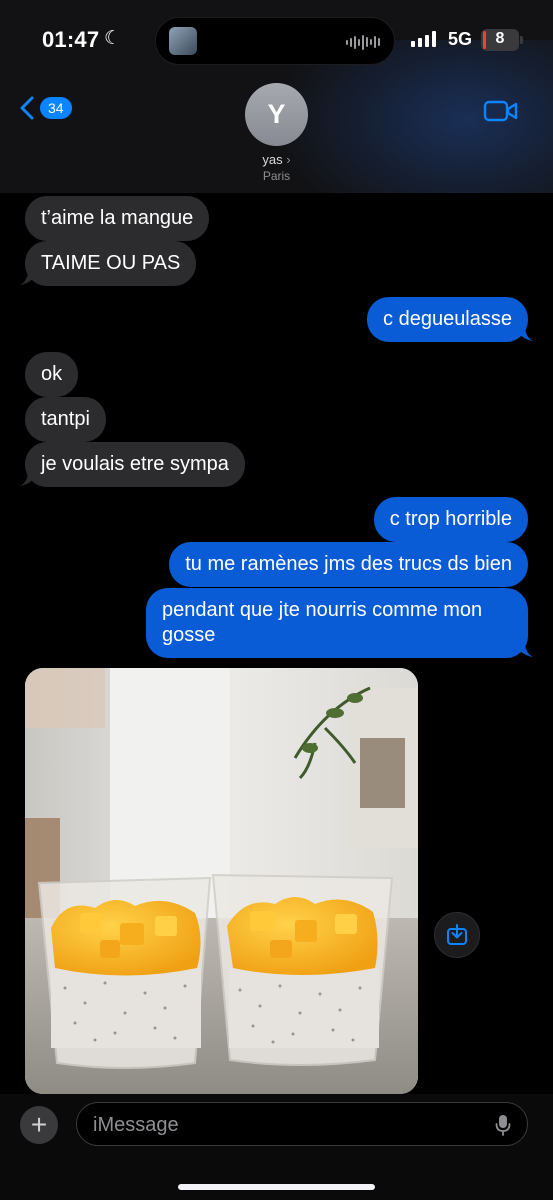 This screenshot has height=1200, width=553. What do you see at coordinates (276, 176) in the screenshot?
I see `contact-location: Paris` at bounding box center [276, 176].